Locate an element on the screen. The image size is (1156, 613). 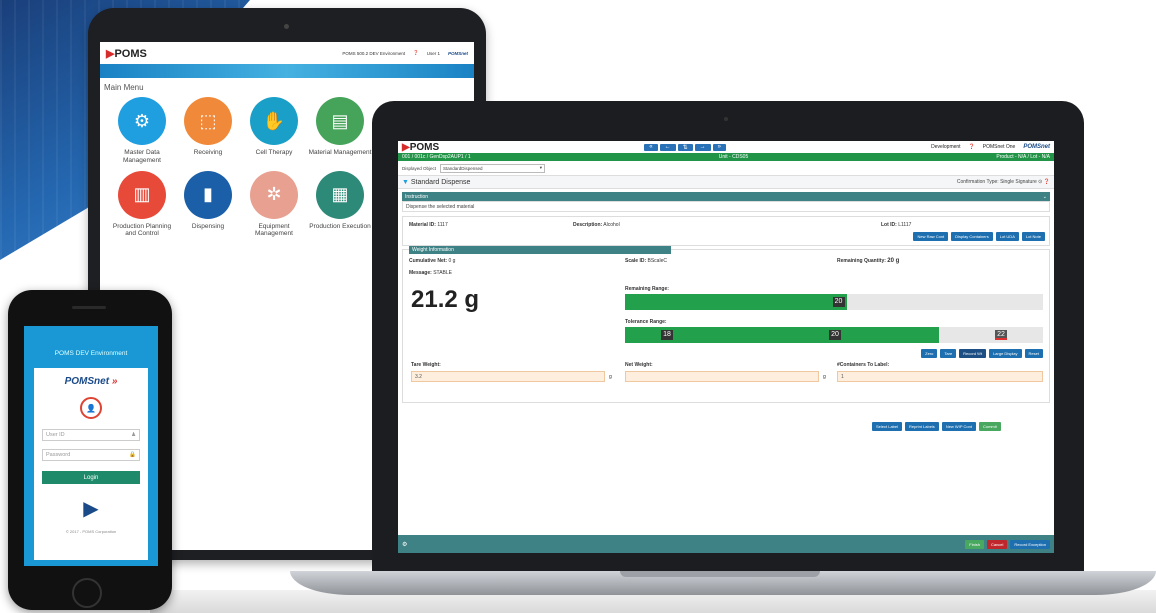
settings-icon: ⚙ is located at coordinates (404, 544).